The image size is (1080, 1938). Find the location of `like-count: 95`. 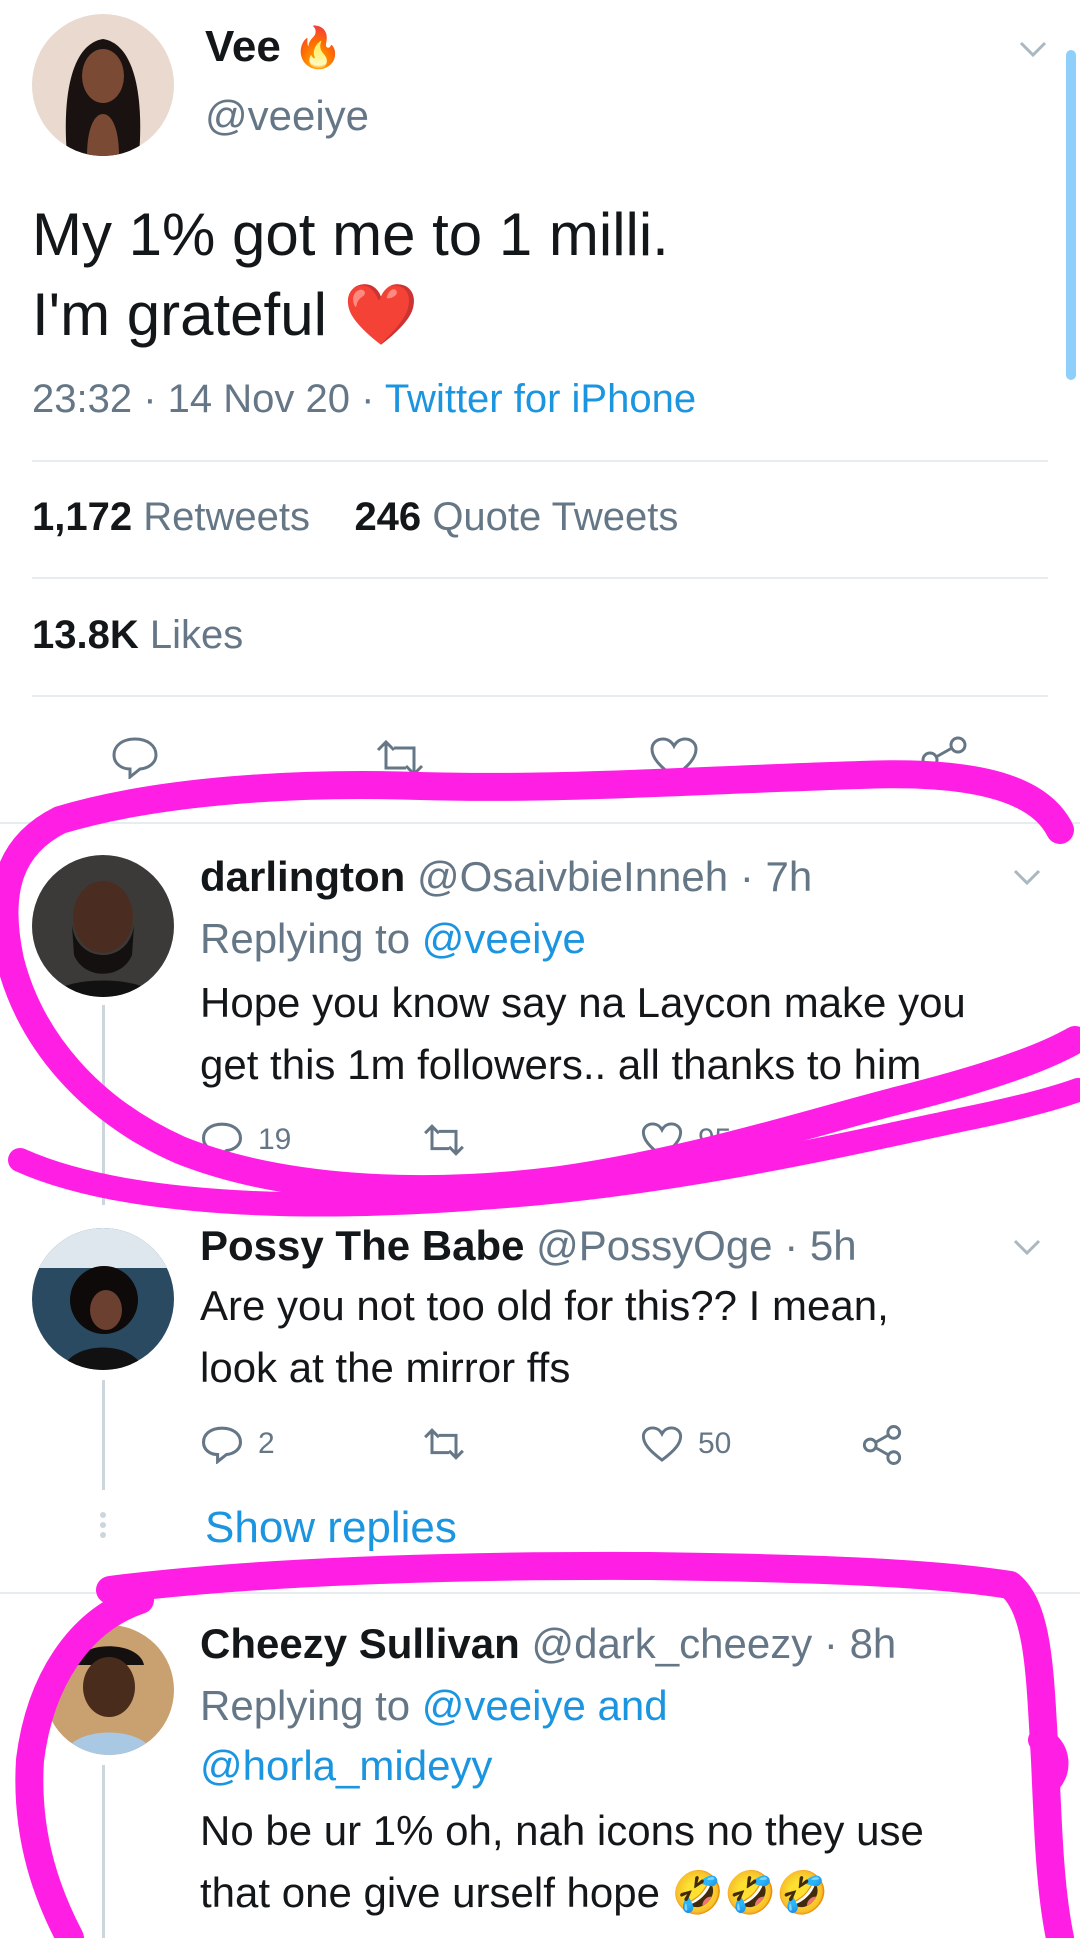

like-count: 95 is located at coordinates (715, 1139).